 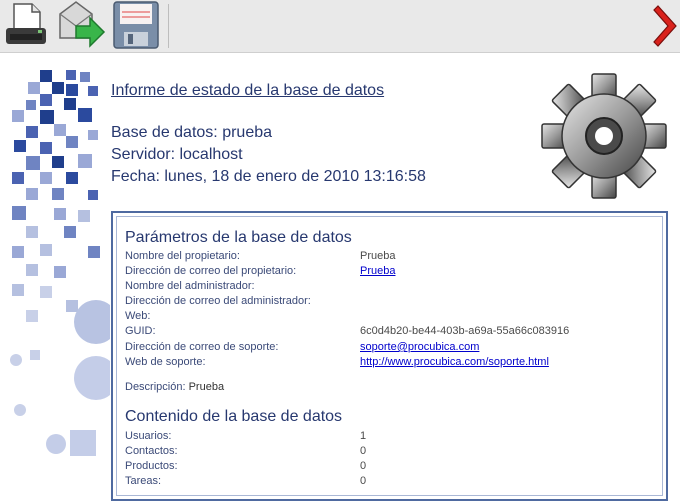 I want to click on param-label: Dirección de correo de soporte:, so click(x=202, y=347).